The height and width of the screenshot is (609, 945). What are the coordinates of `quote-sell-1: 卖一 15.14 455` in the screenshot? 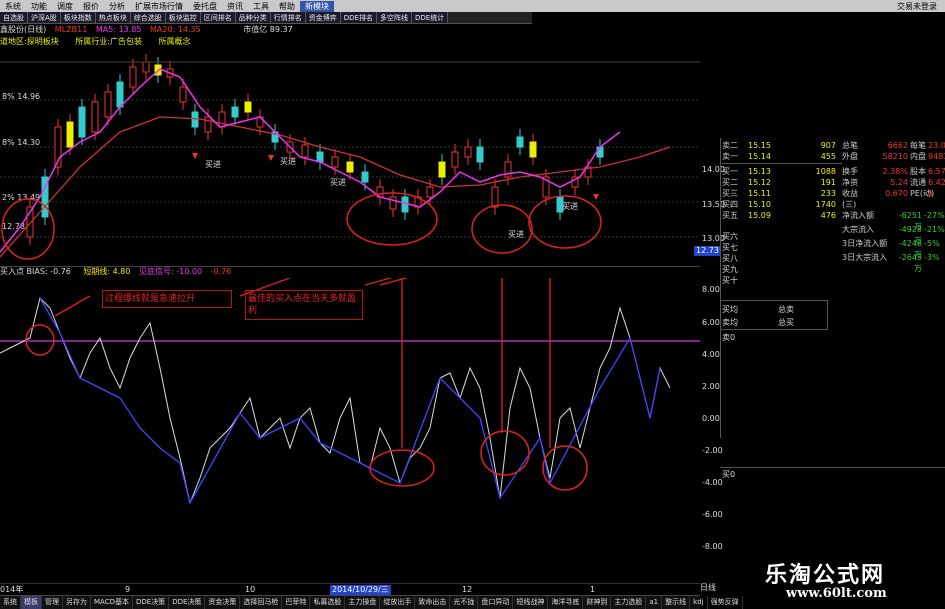 It's located at (782, 156).